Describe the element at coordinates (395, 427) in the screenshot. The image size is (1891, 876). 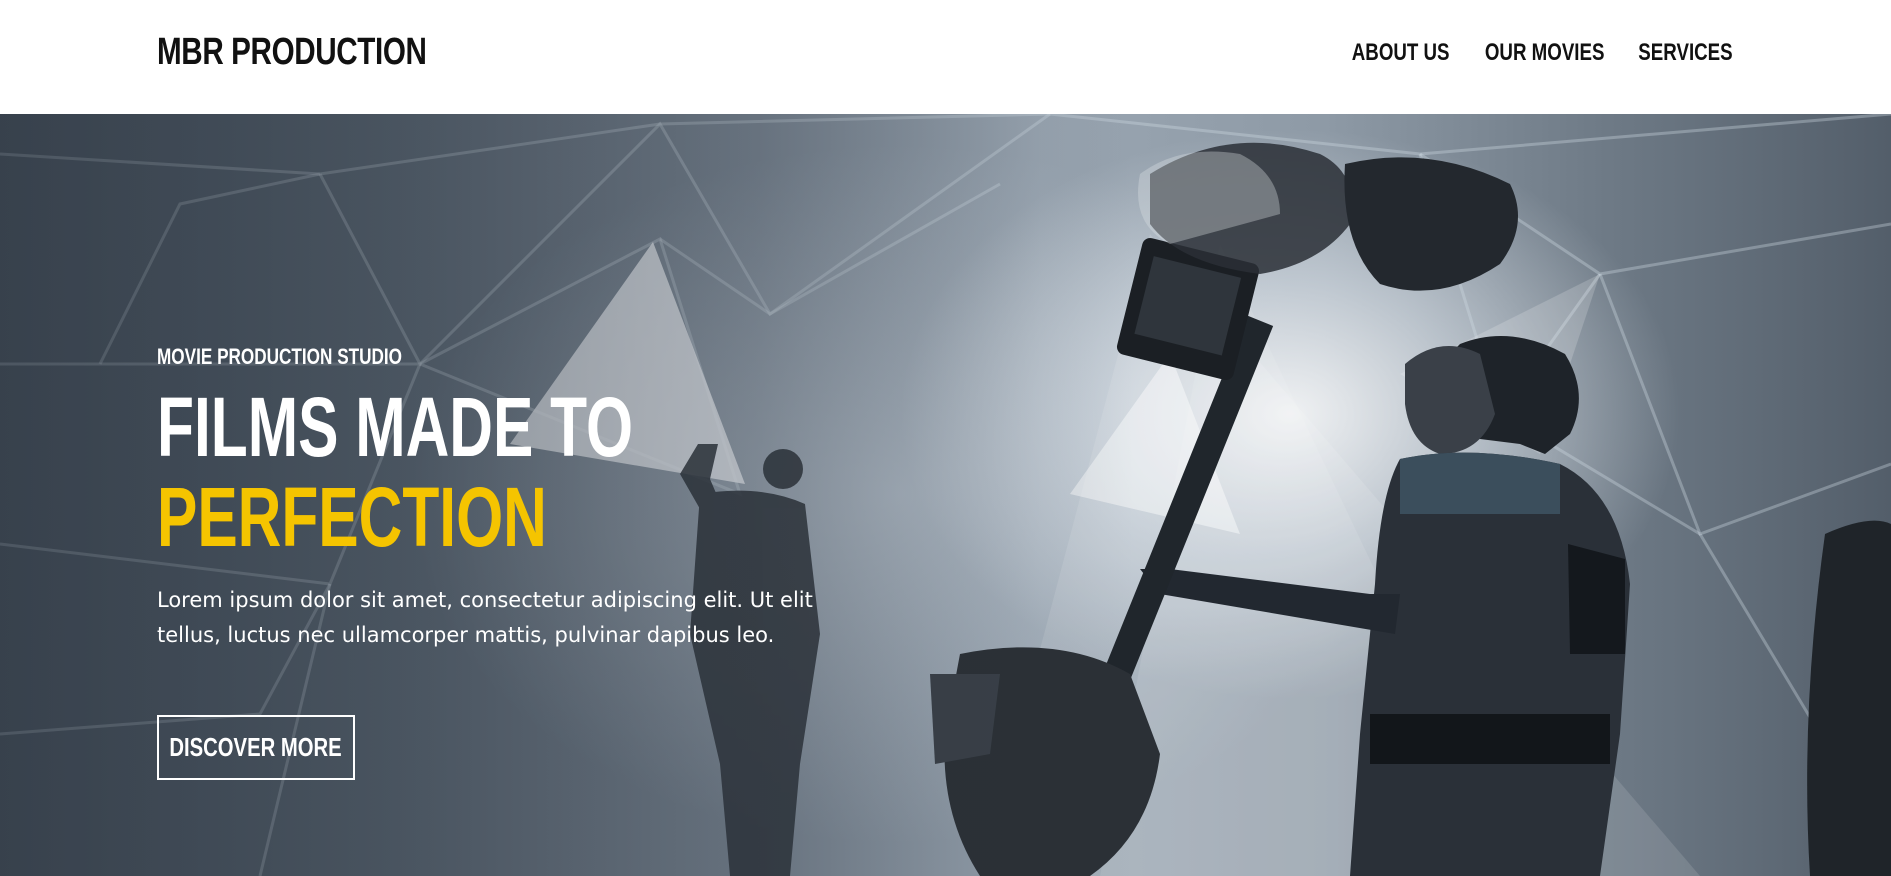
I see `hero-headline-line1: FILMS MADE TO` at that location.